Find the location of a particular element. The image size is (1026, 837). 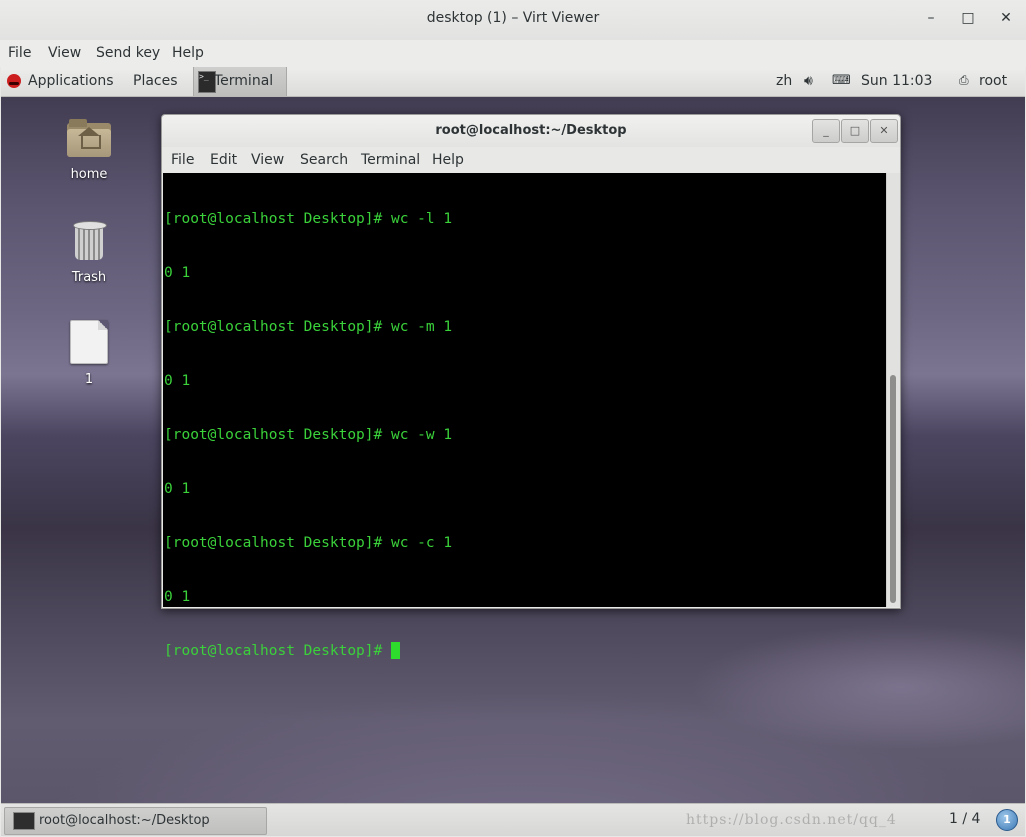

terminal-menu-file: File is located at coordinates (182, 160).